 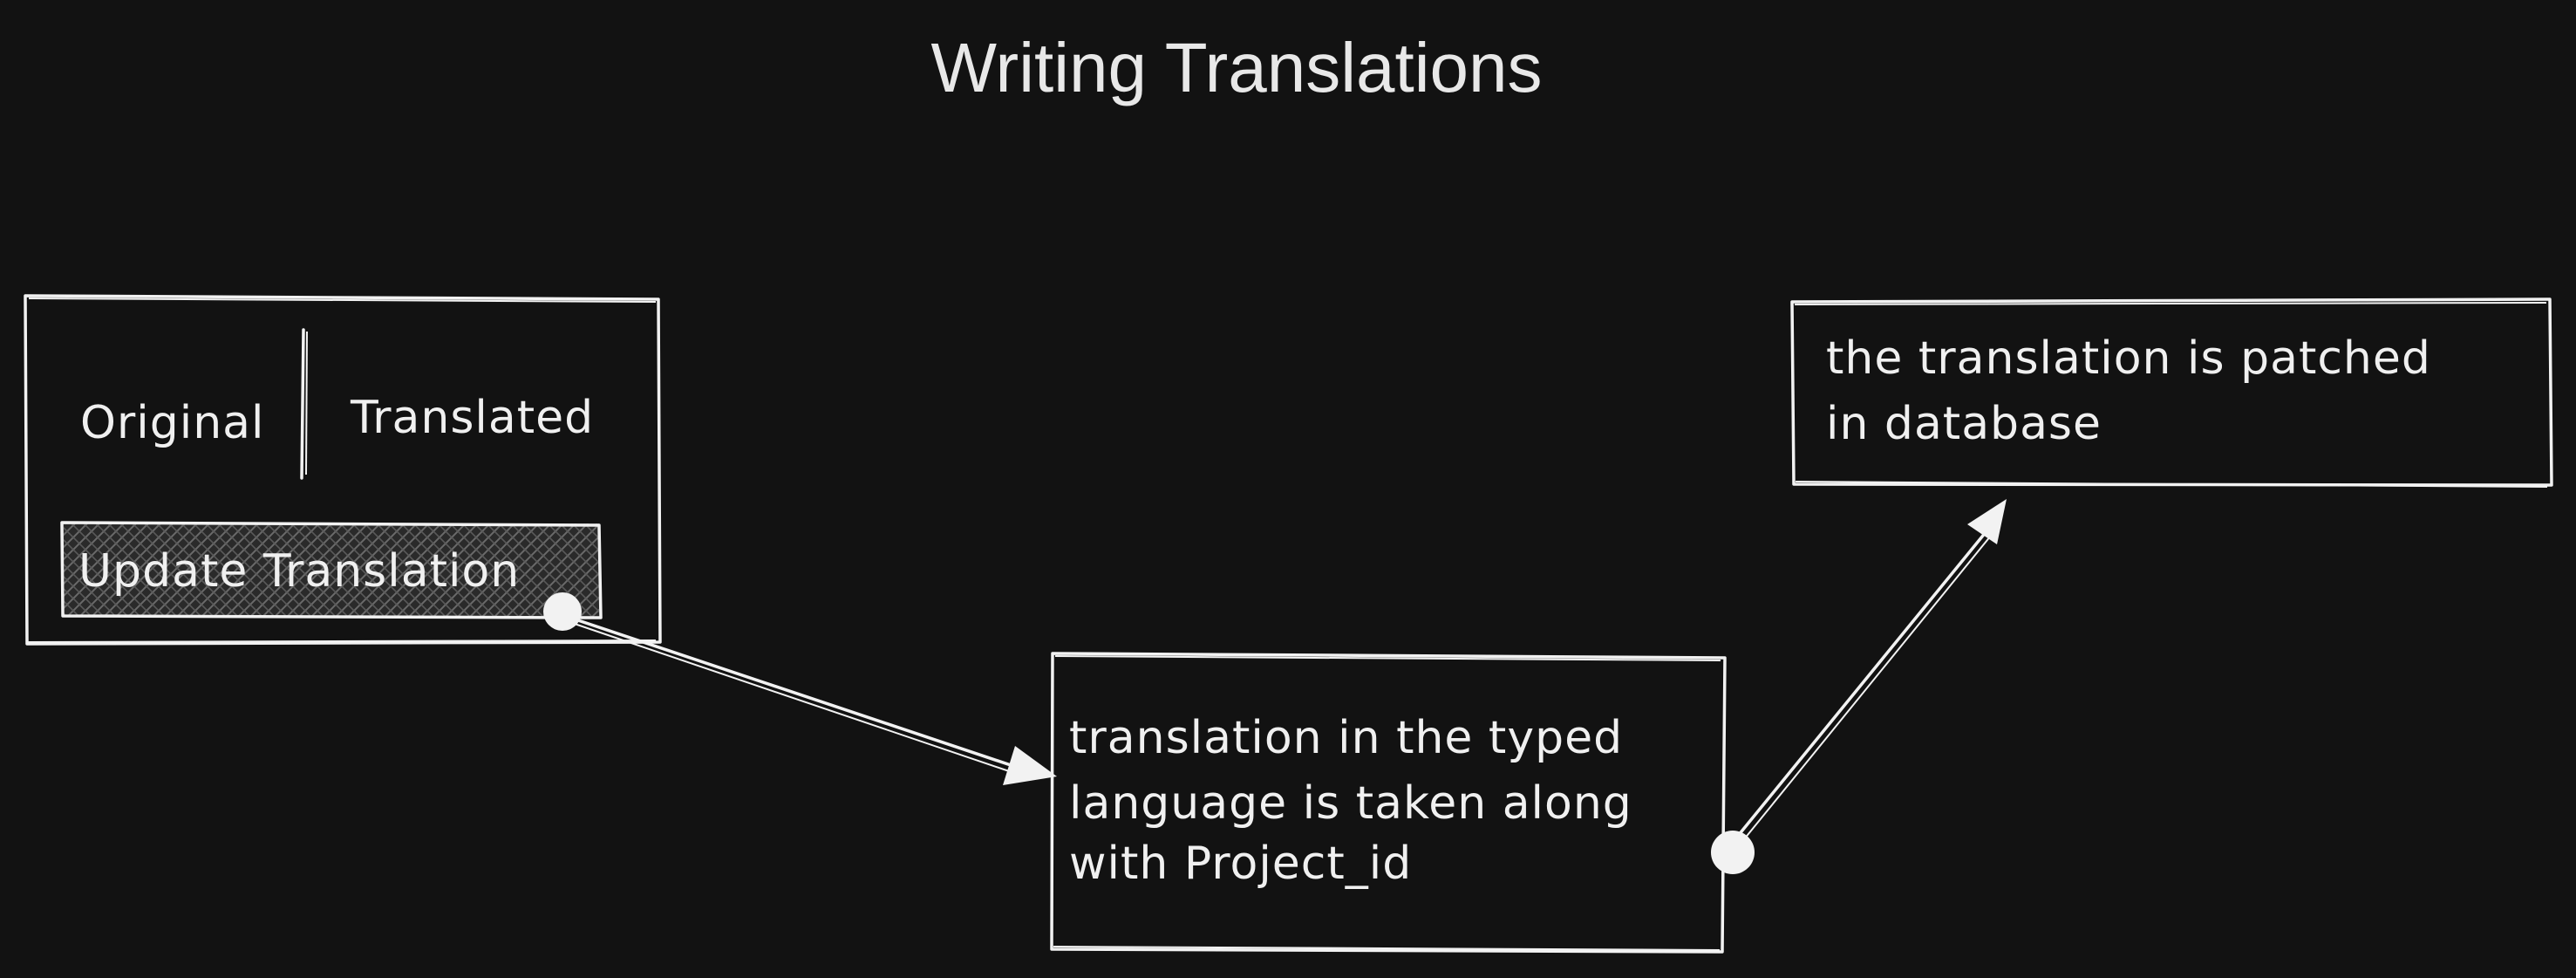 I want to click on update-translation-button: Update Translation, so click(x=332, y=570).